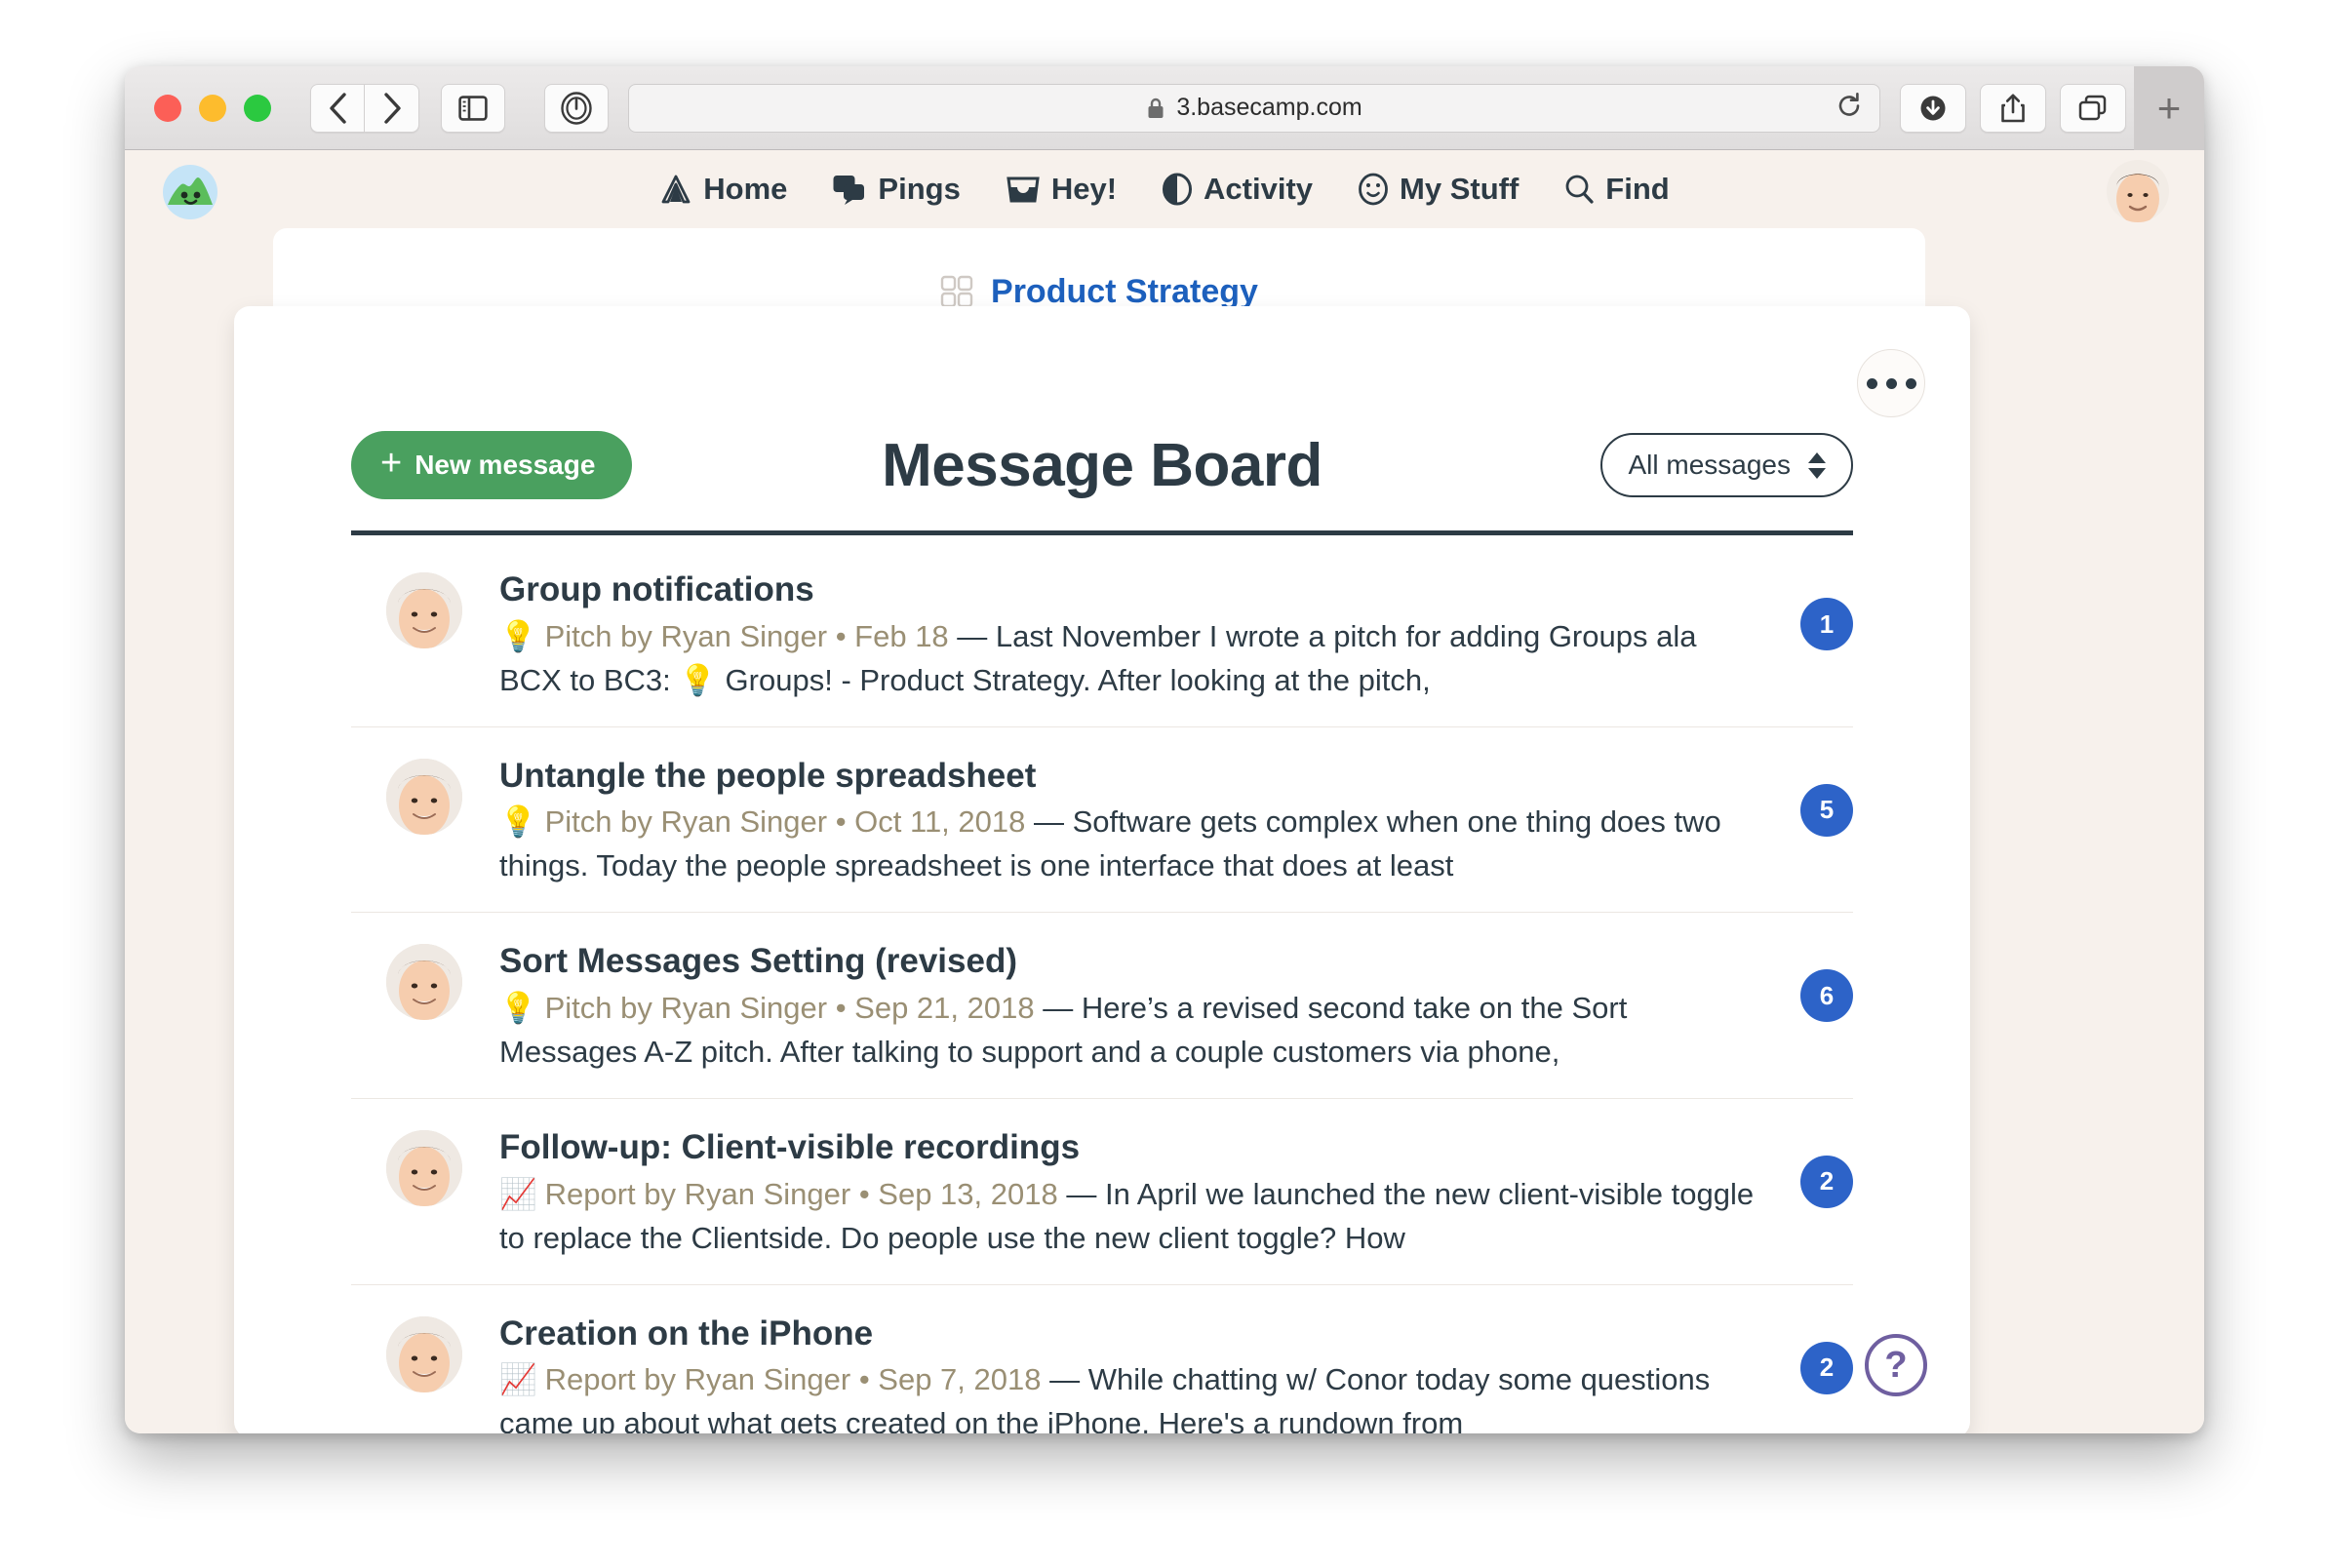 The image size is (2329, 1568). Describe the element at coordinates (1460, 189) in the screenshot. I see `nav-label-my-stuff: My Stuff` at that location.